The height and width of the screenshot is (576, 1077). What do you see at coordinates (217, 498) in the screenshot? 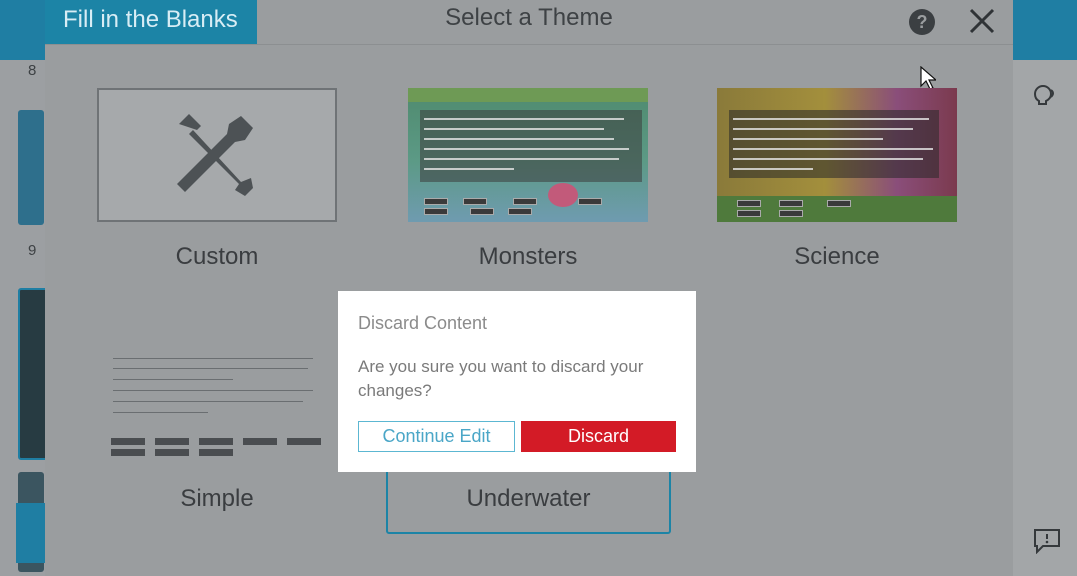
I see `theme-label: Simple` at bounding box center [217, 498].